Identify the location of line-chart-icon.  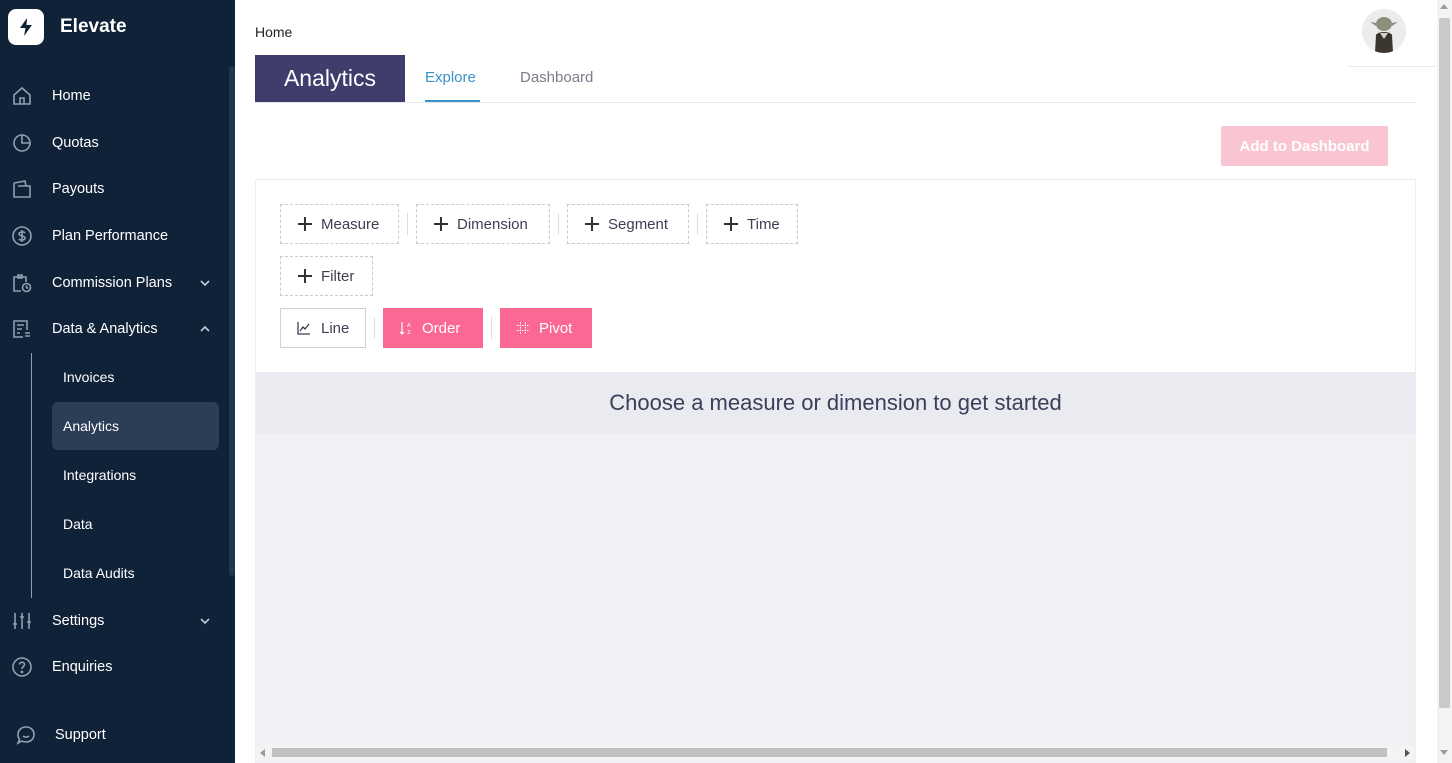
(304, 328).